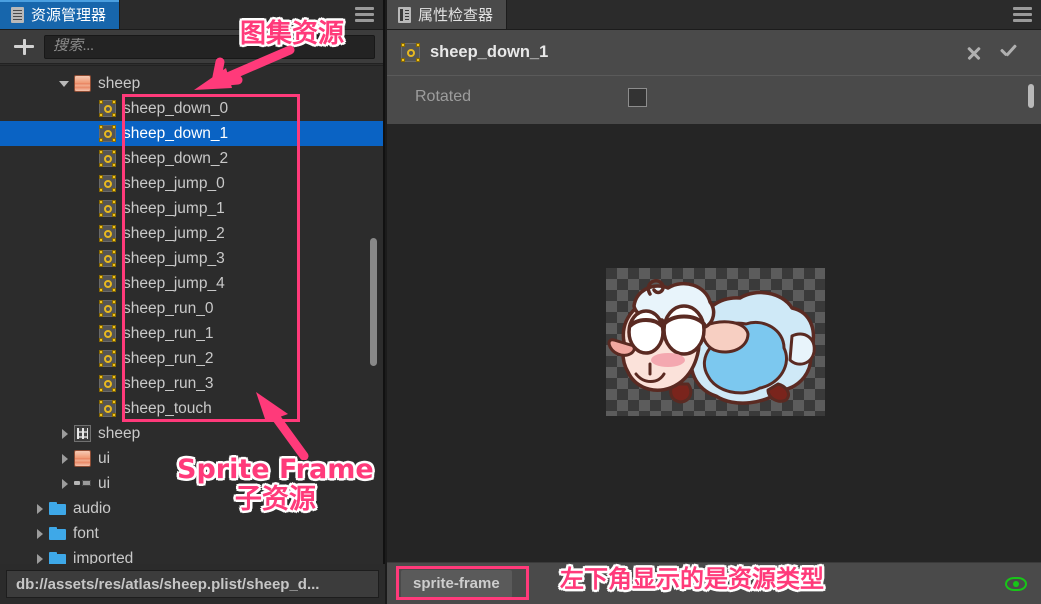  Describe the element at coordinates (82, 483) in the screenshot. I see `plist-file-icon` at that location.